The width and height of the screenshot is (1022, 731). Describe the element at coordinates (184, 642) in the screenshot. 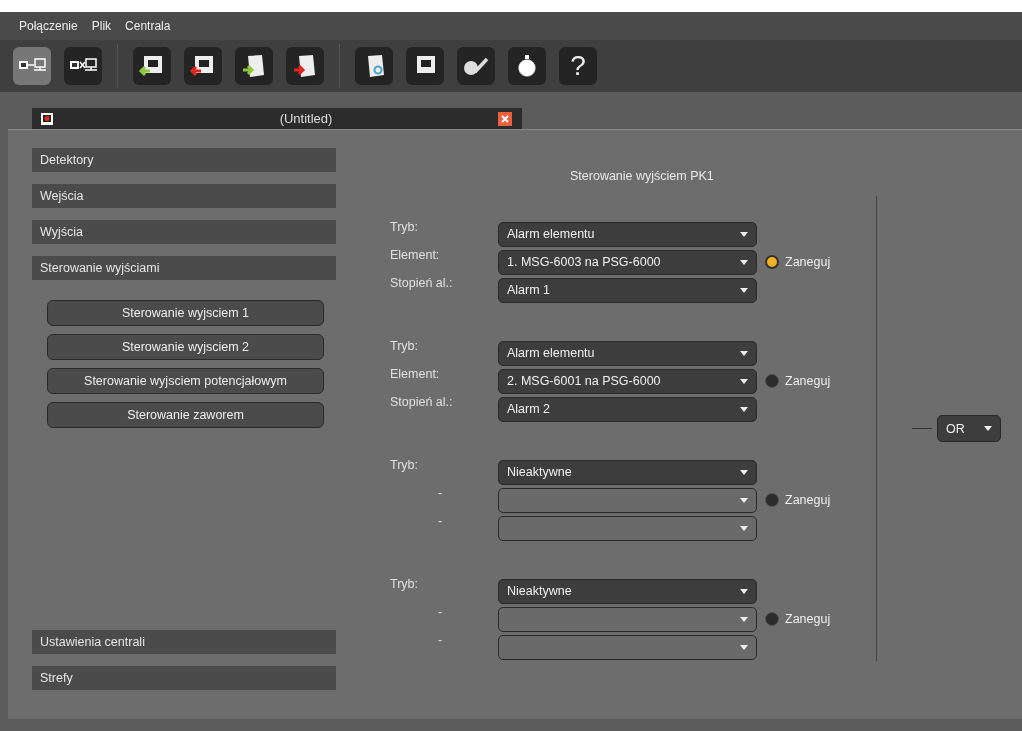

I see `sidebar-item: Ustawienia centrali` at that location.